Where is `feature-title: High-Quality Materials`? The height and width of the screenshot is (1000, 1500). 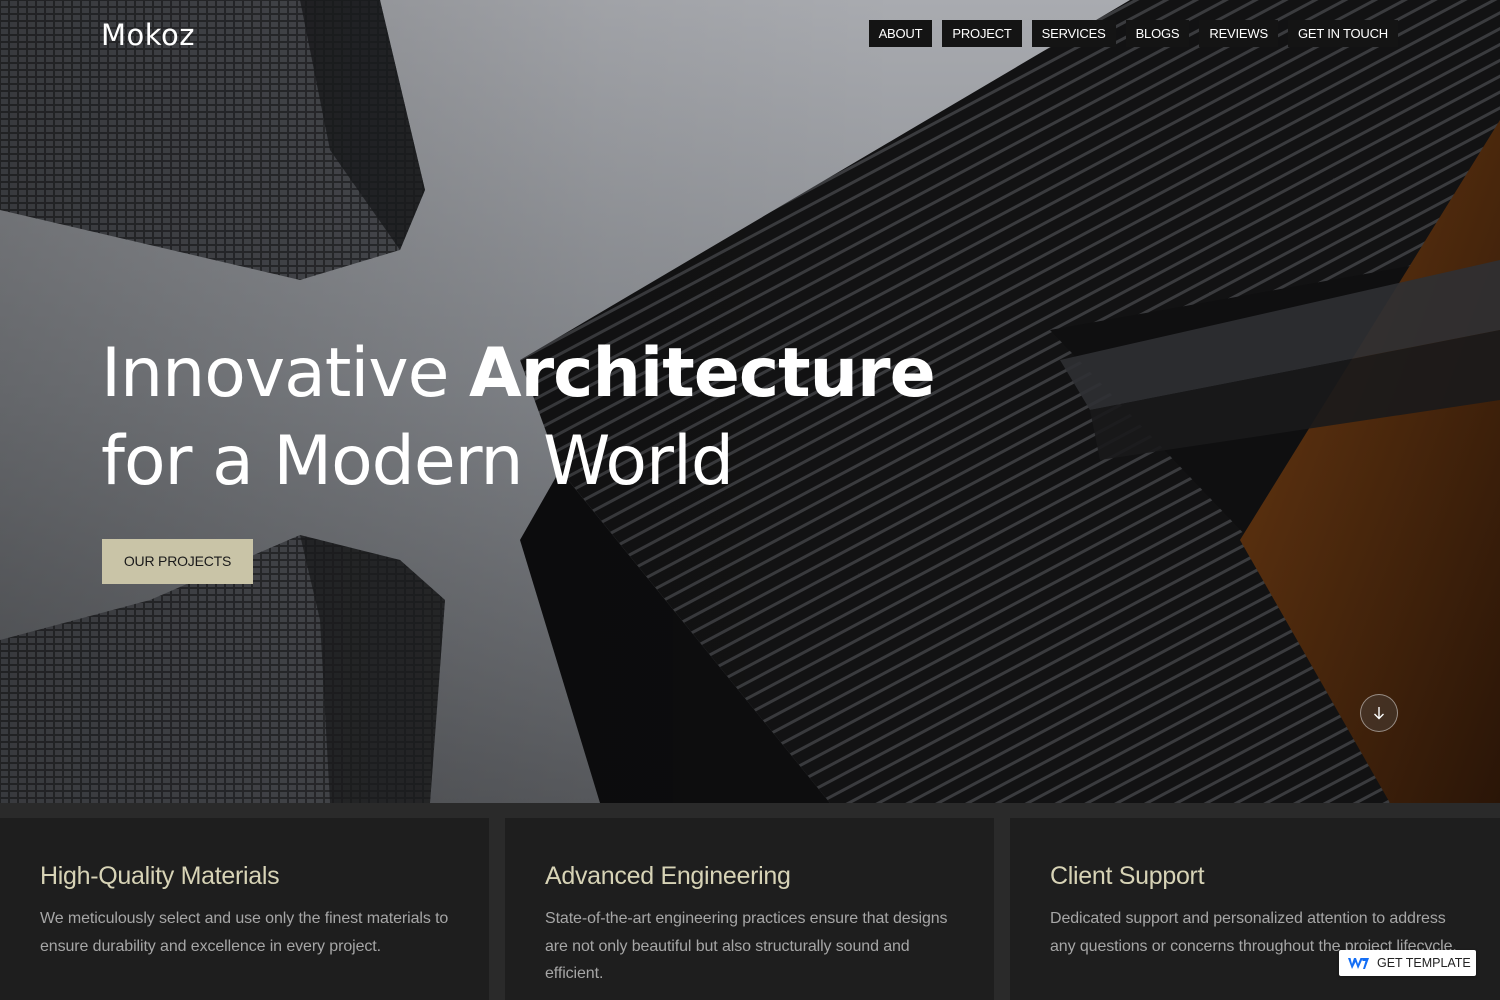
feature-title: High-Quality Materials is located at coordinates (160, 876).